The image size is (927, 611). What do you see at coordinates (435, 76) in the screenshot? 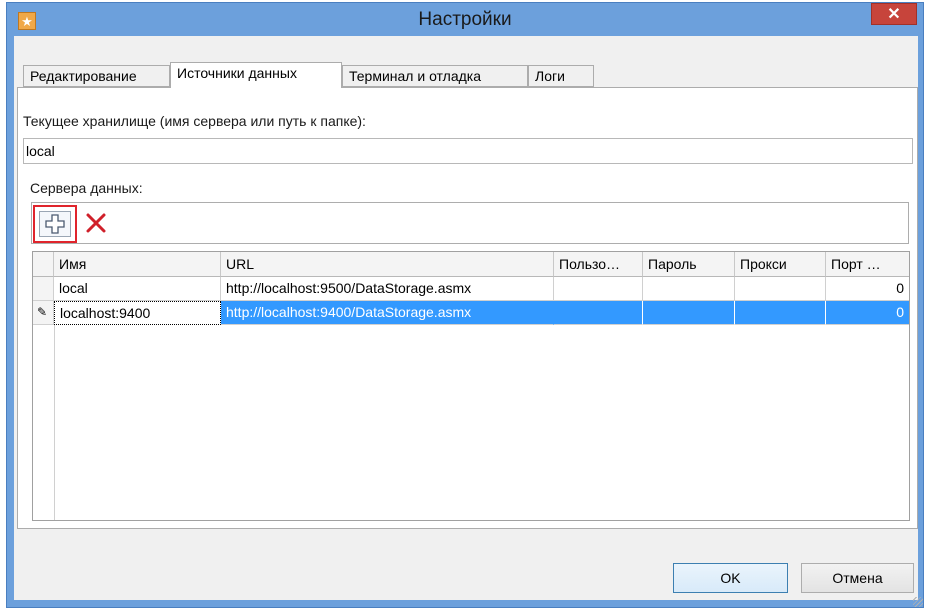
I see `tab-terminal-debug: Терминал и отладка` at bounding box center [435, 76].